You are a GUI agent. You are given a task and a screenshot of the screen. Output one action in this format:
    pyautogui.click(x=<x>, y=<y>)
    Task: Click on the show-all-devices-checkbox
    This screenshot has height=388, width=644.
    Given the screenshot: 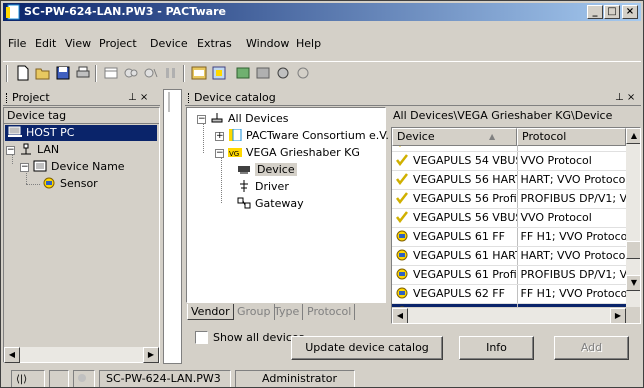 What is the action you would take?
    pyautogui.click(x=201, y=337)
    